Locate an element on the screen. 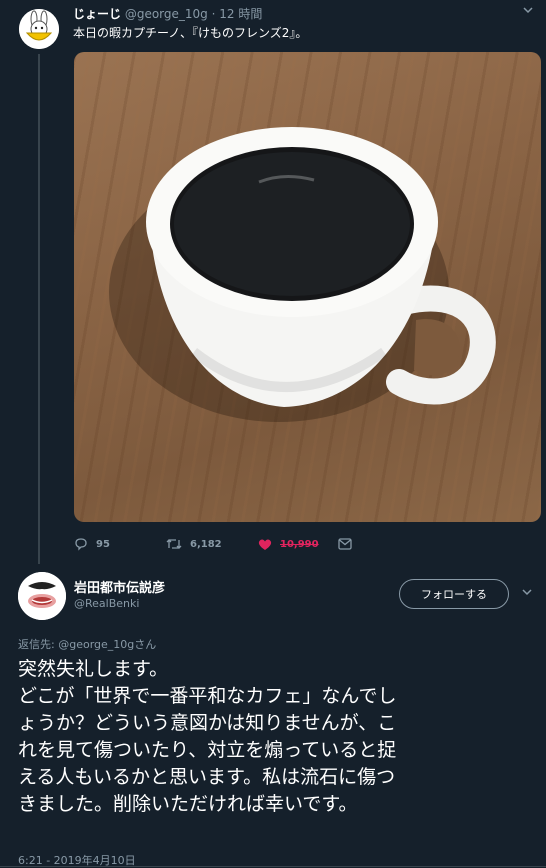 The height and width of the screenshot is (868, 546). tweet-text: 本日の暇カプチーノ、『けものフレンズ2』。 is located at coordinates (190, 33).